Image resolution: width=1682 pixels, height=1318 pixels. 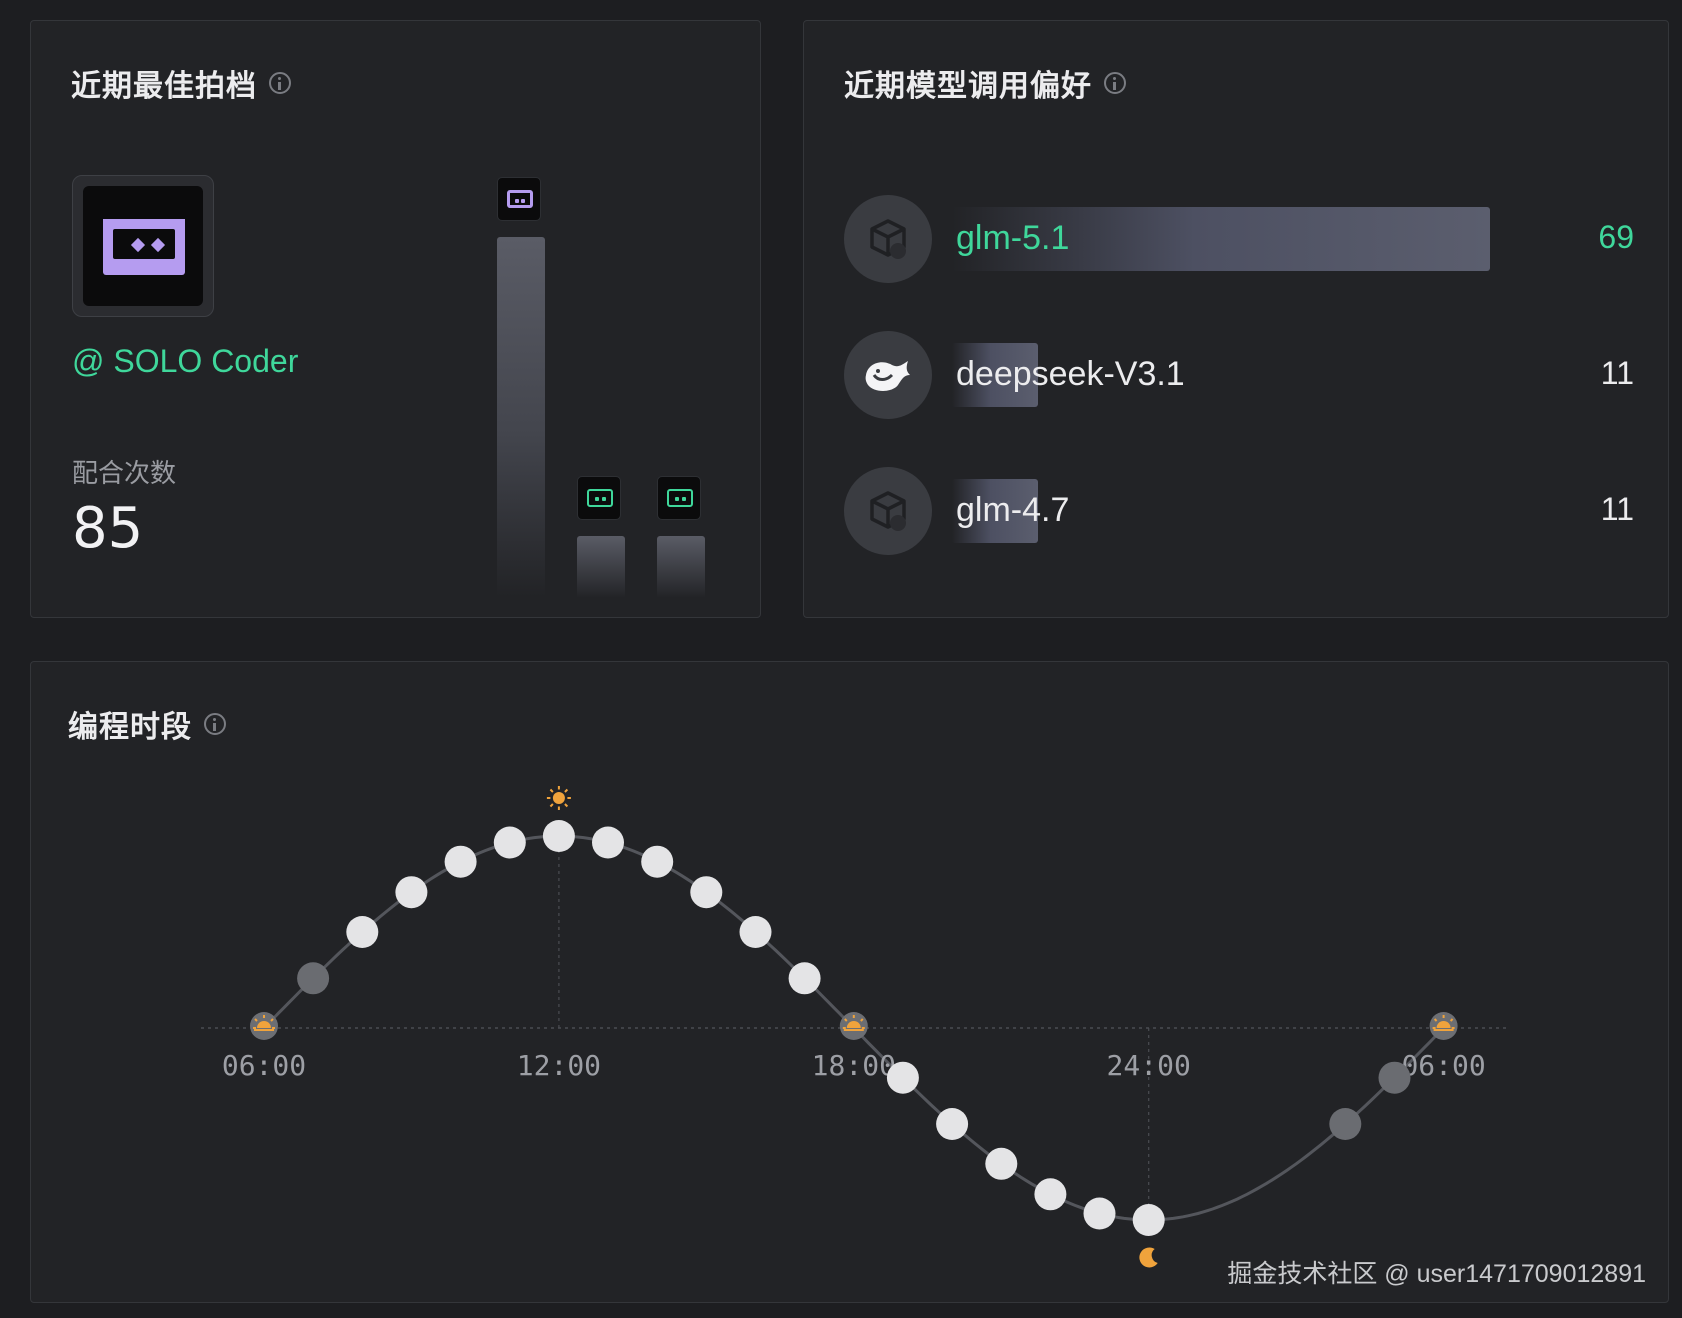 I want to click on solo-coder-logo-icon, so click(x=143, y=246).